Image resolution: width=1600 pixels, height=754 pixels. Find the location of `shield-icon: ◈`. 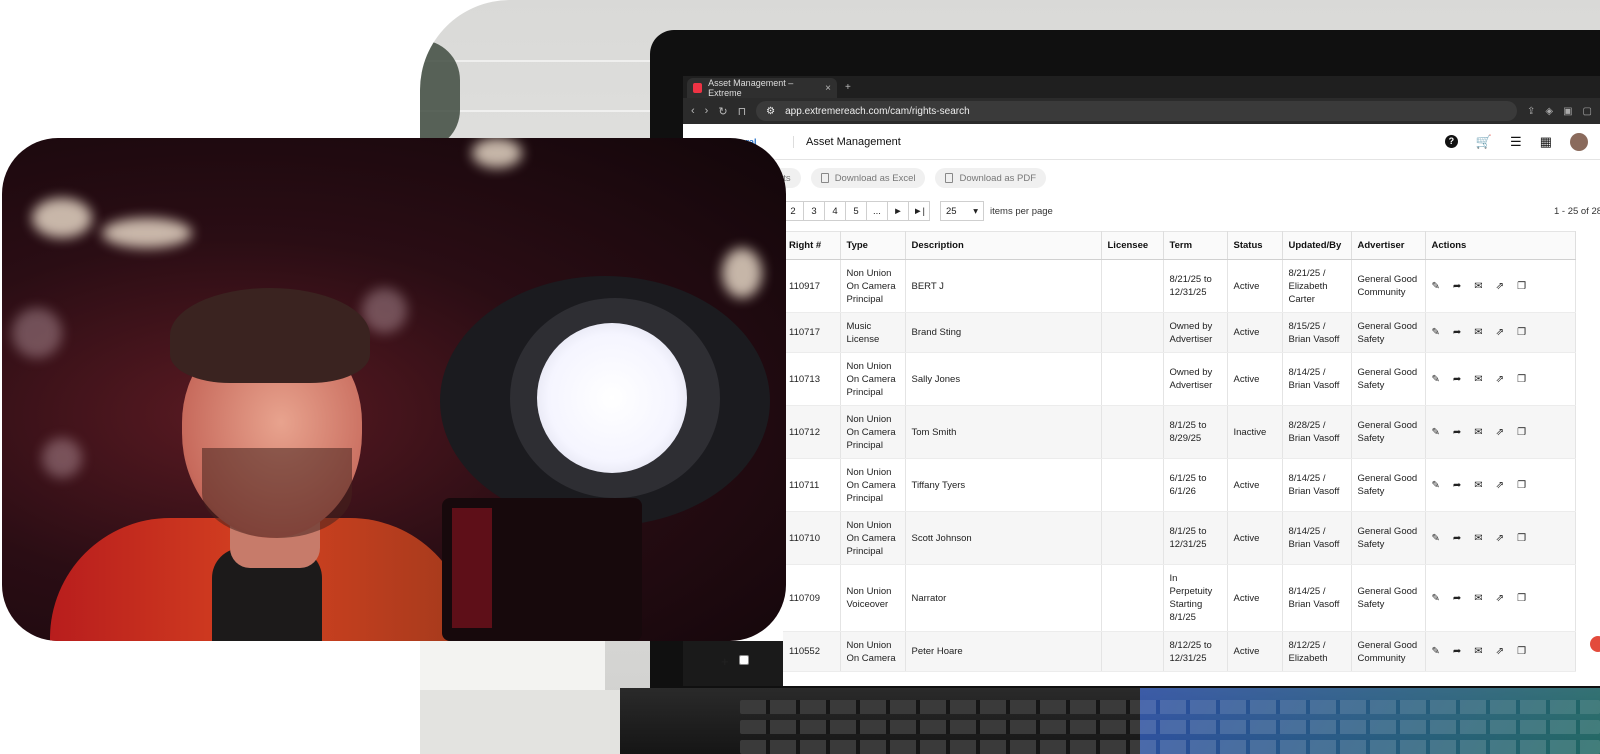

shield-icon: ◈ is located at coordinates (1549, 111).